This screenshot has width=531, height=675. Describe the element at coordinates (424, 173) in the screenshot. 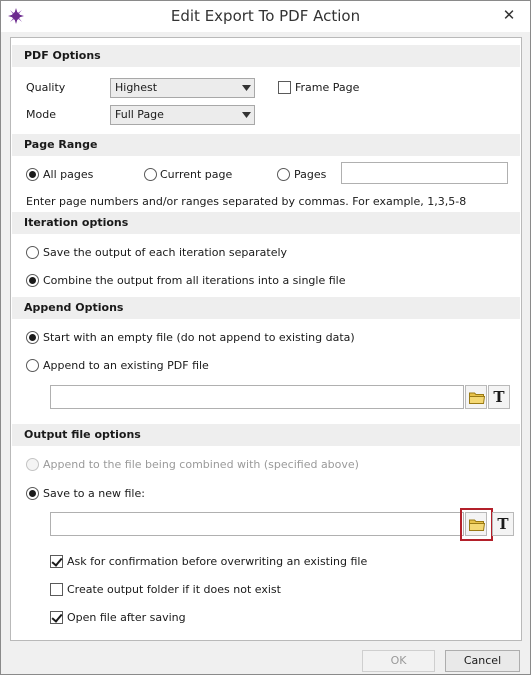

I see `pages-input` at that location.